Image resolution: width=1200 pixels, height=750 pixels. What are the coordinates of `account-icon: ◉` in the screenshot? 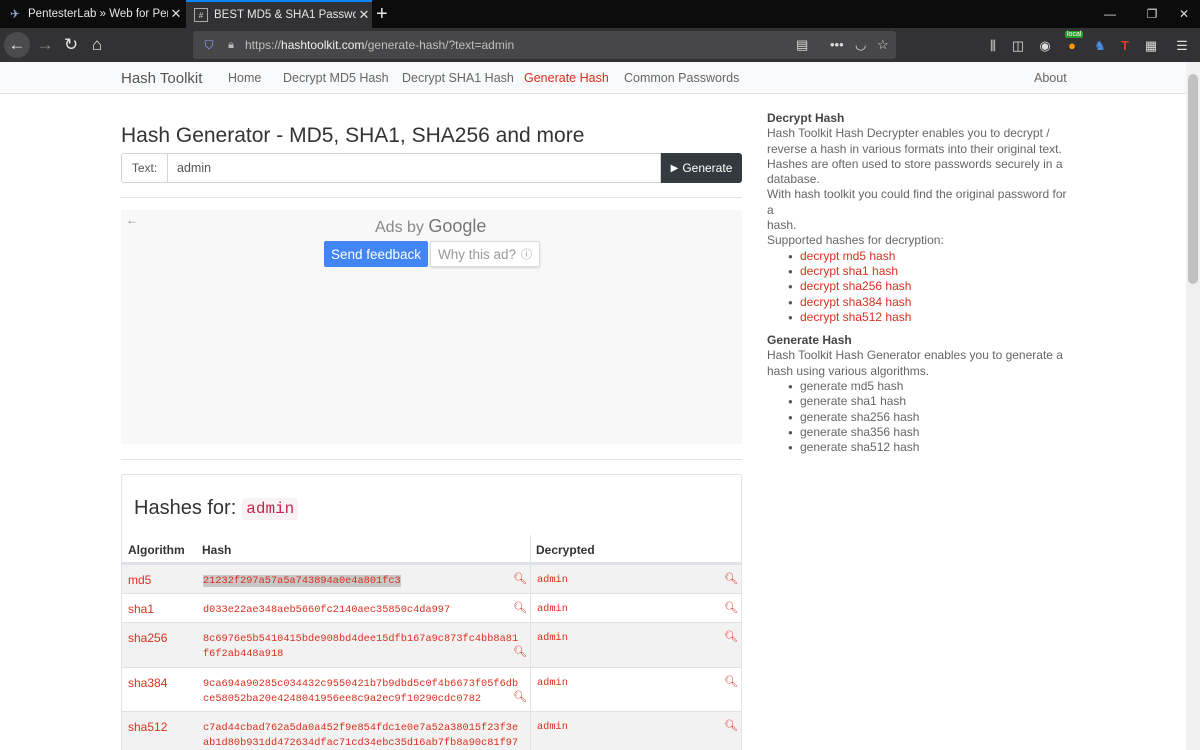 It's located at (1045, 46).